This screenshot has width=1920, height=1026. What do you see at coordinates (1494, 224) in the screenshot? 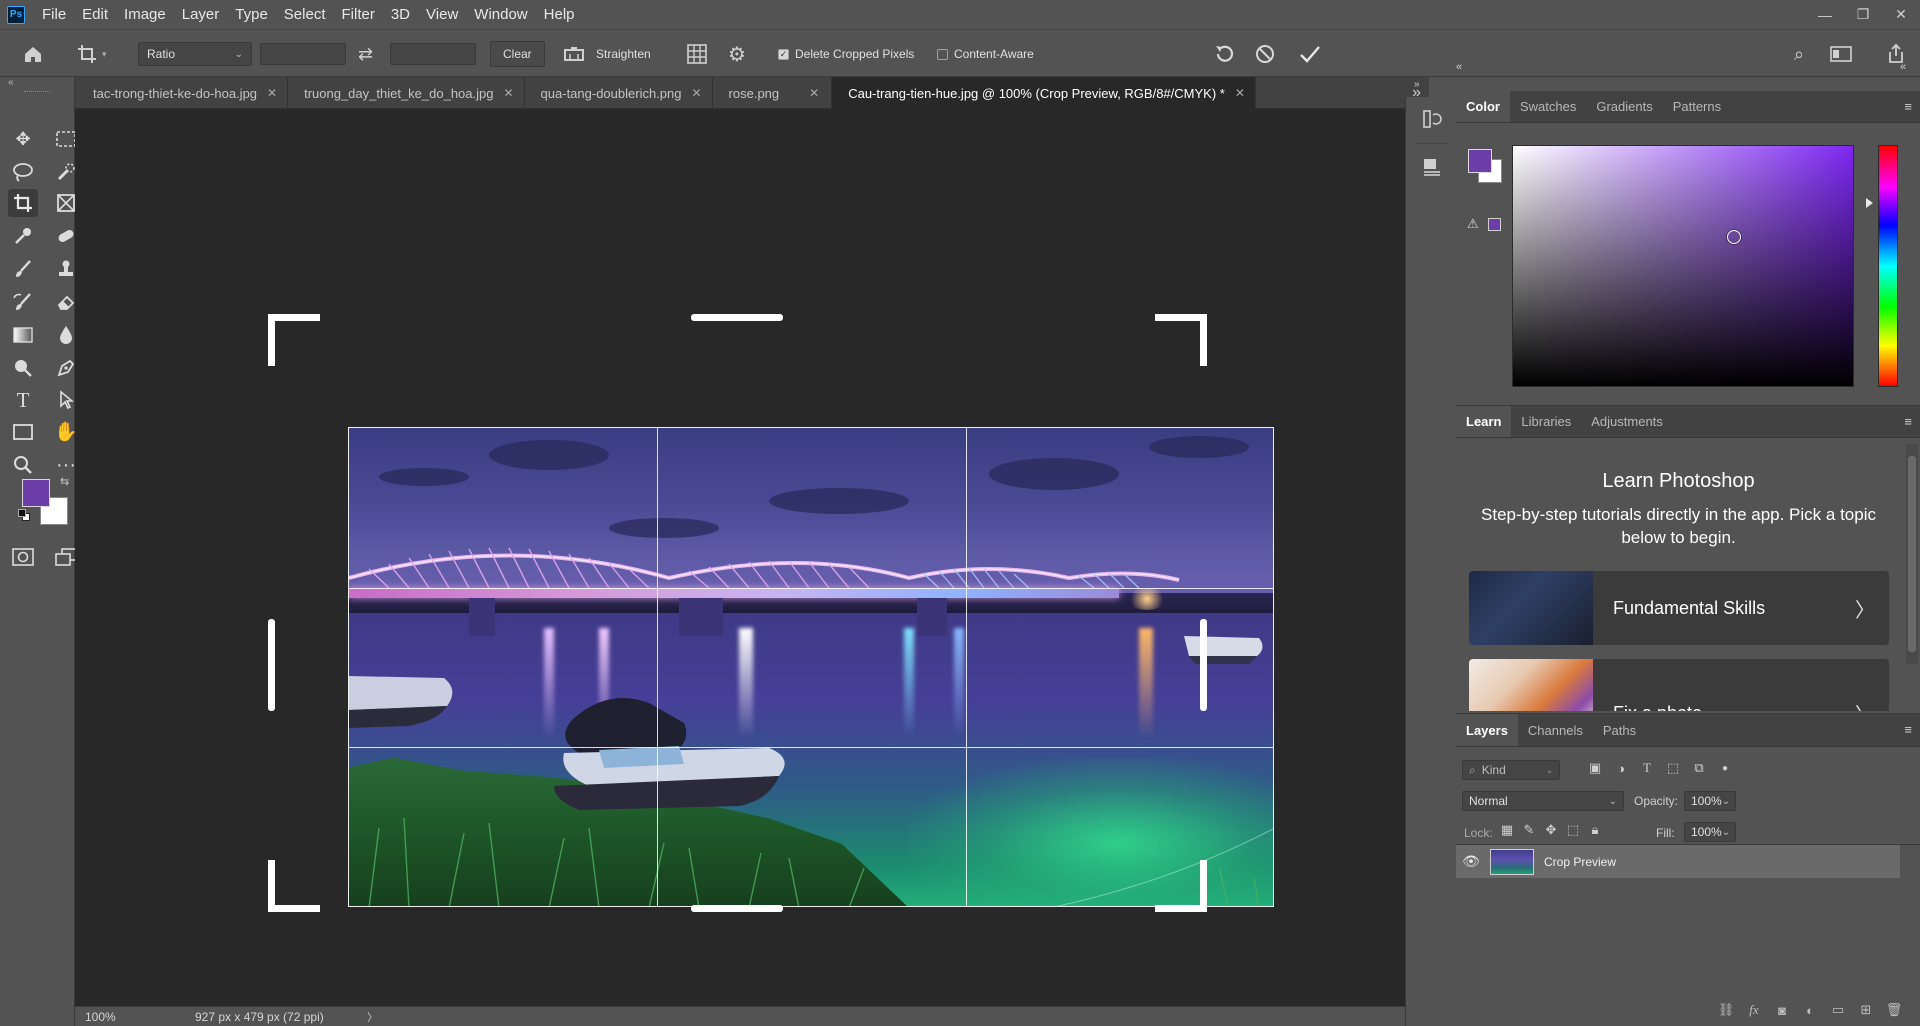
I see `gamut-color-chip` at bounding box center [1494, 224].